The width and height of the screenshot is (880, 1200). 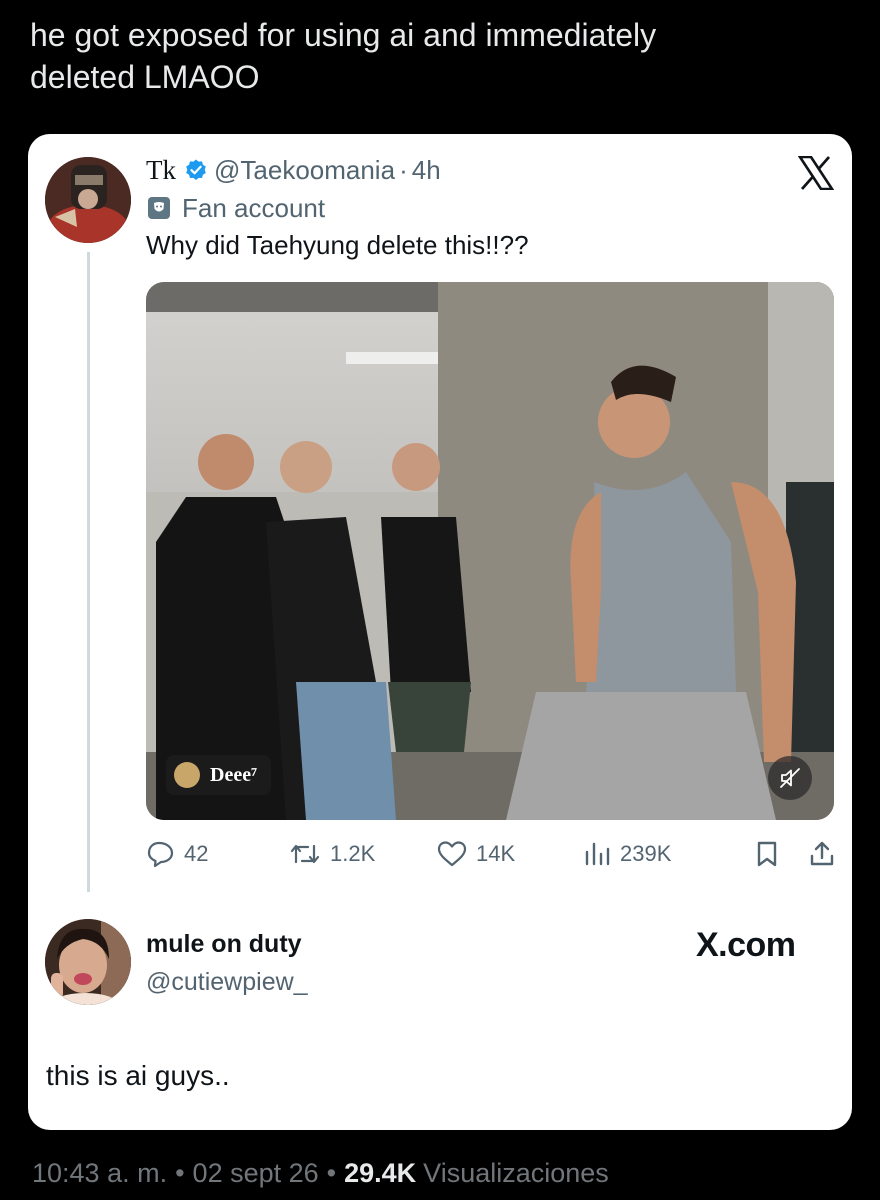 What do you see at coordinates (227, 982) in the screenshot?
I see `reply-handle: @cutiewpiew_` at bounding box center [227, 982].